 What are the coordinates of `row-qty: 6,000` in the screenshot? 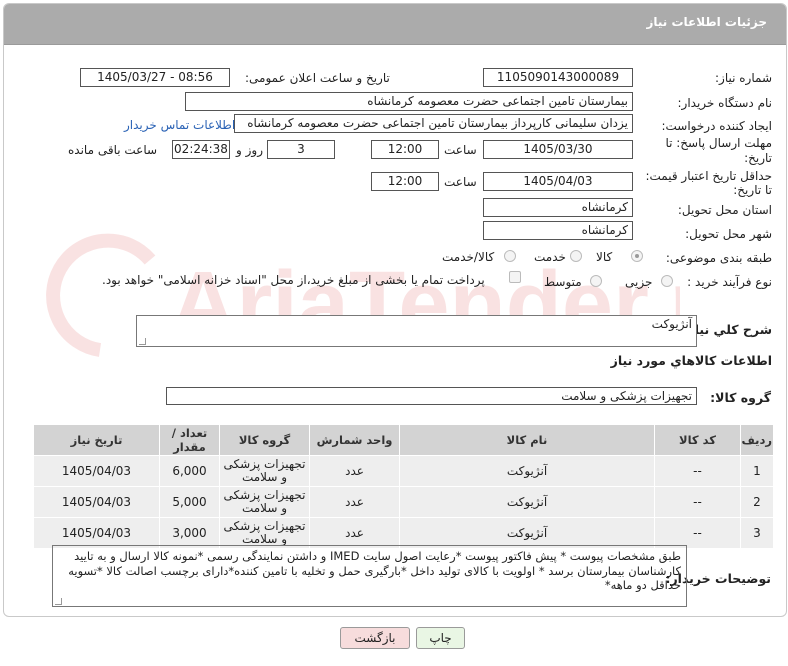 It's located at (189, 471).